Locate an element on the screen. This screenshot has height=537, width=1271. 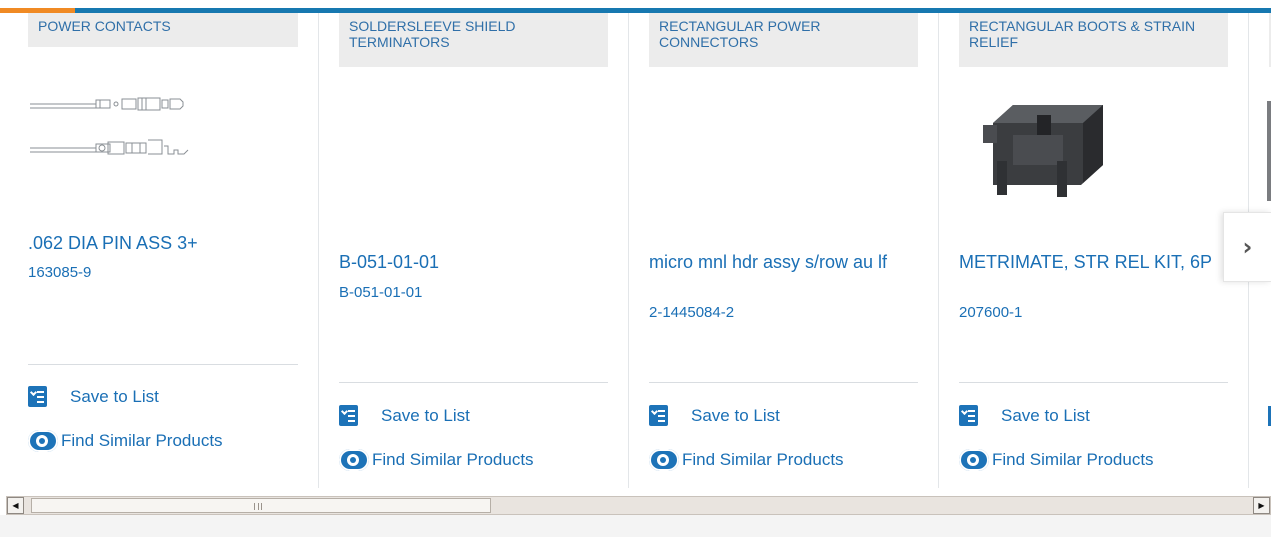
product-part-number: 163085-9 is located at coordinates (59, 273).